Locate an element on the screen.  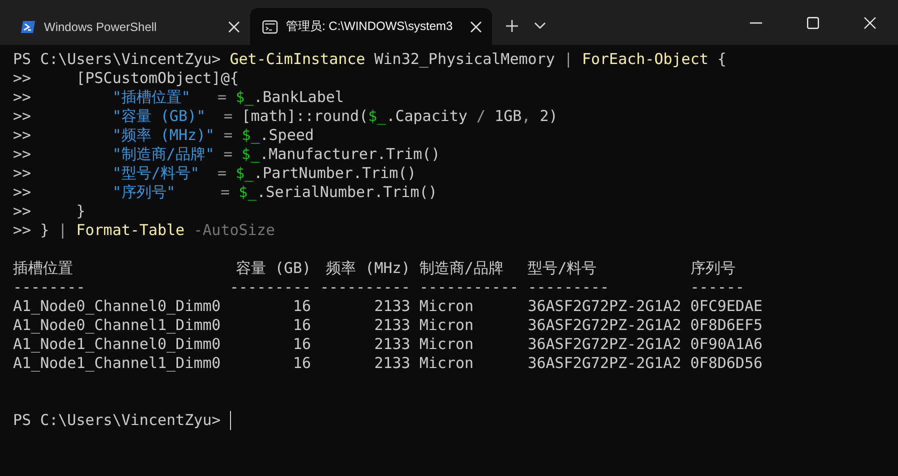
command-line: >> } is located at coordinates (49, 211).